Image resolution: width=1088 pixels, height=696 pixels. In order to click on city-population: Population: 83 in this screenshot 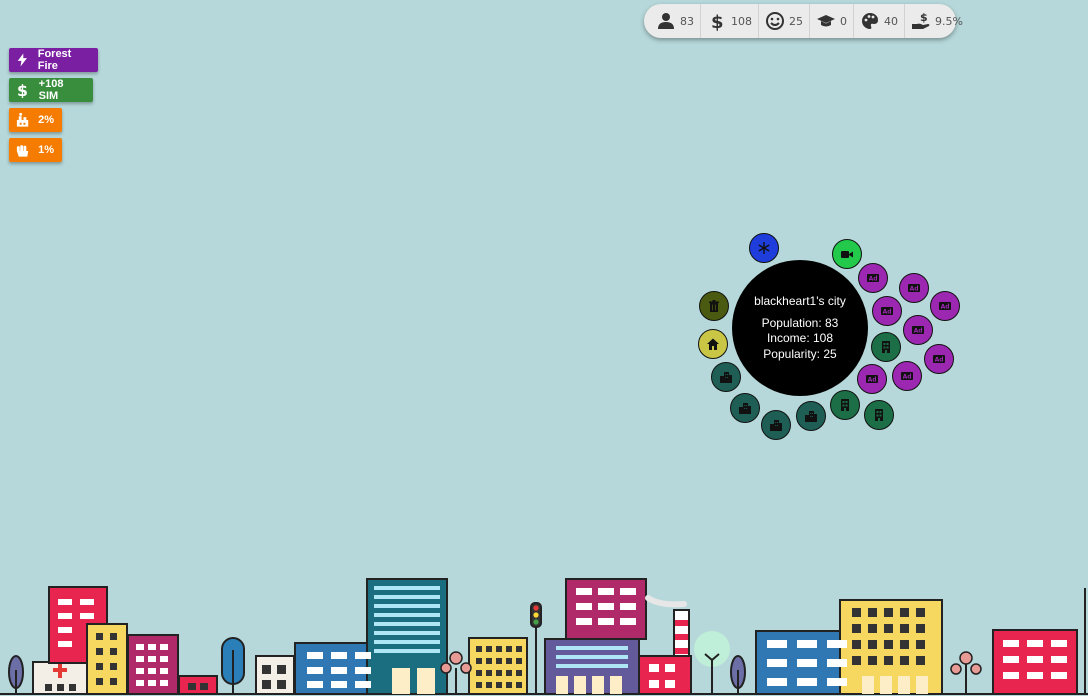, I will do `click(800, 322)`.